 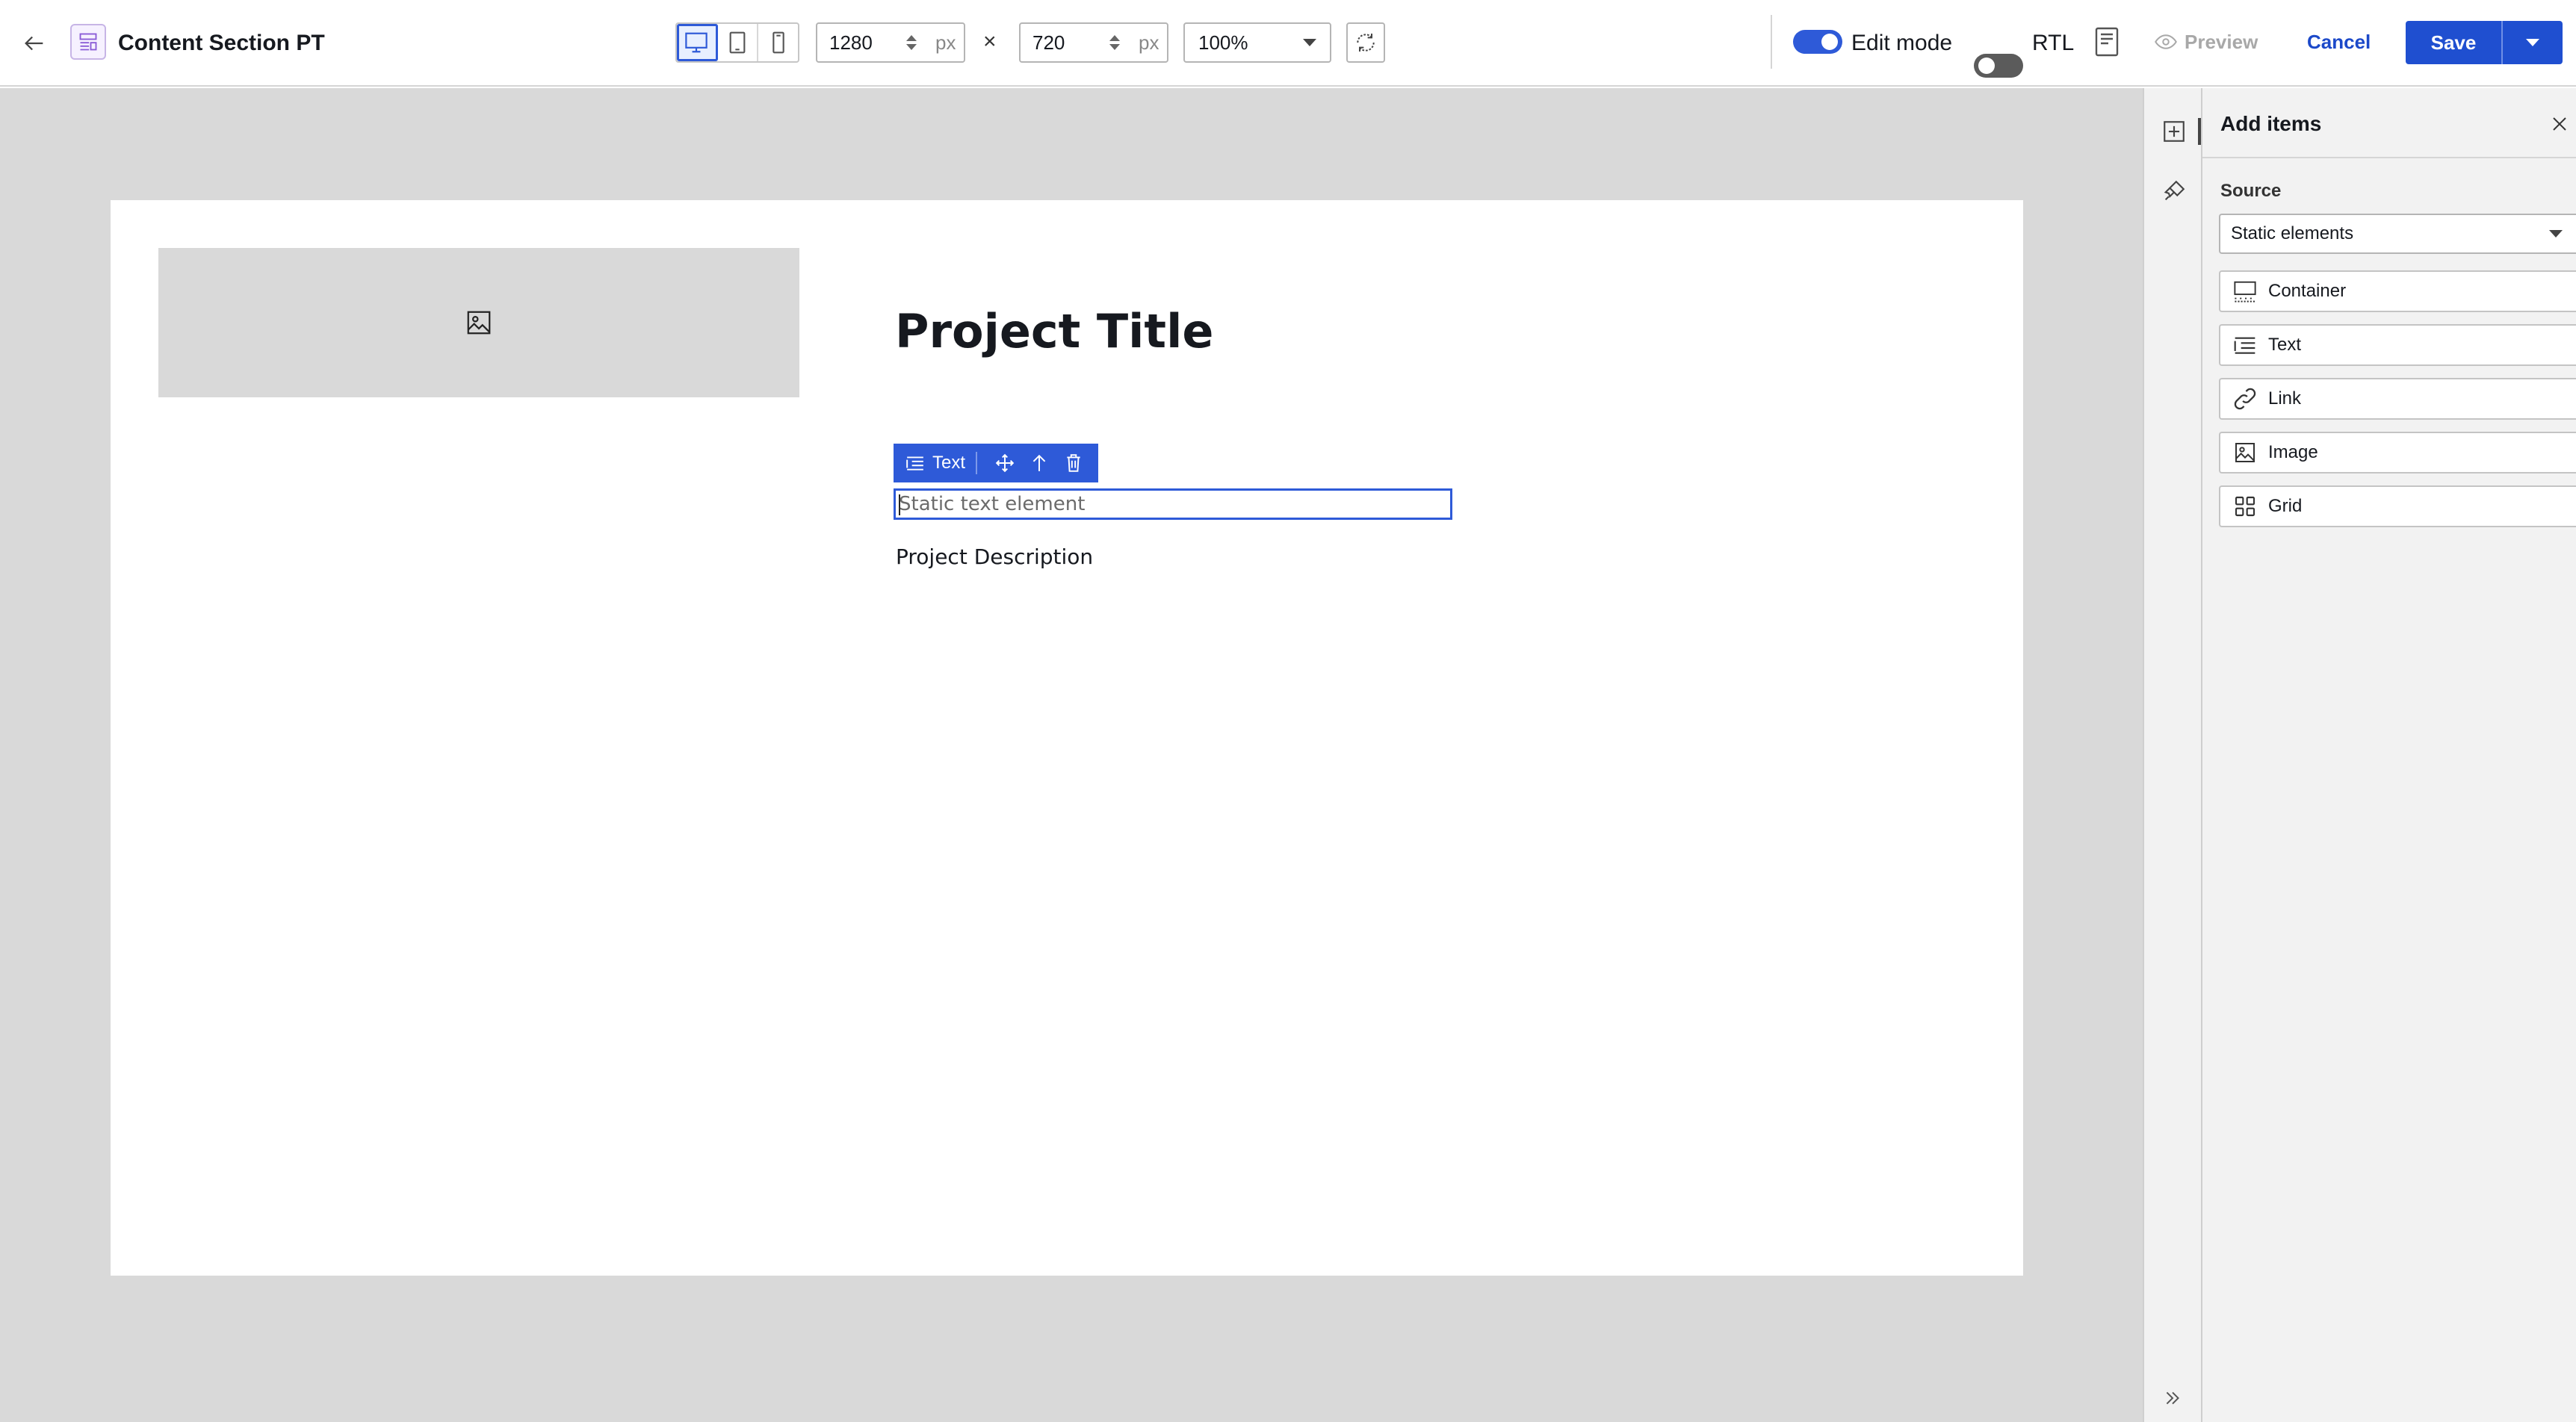 What do you see at coordinates (851, 42) in the screenshot?
I see `width-value: 1280` at bounding box center [851, 42].